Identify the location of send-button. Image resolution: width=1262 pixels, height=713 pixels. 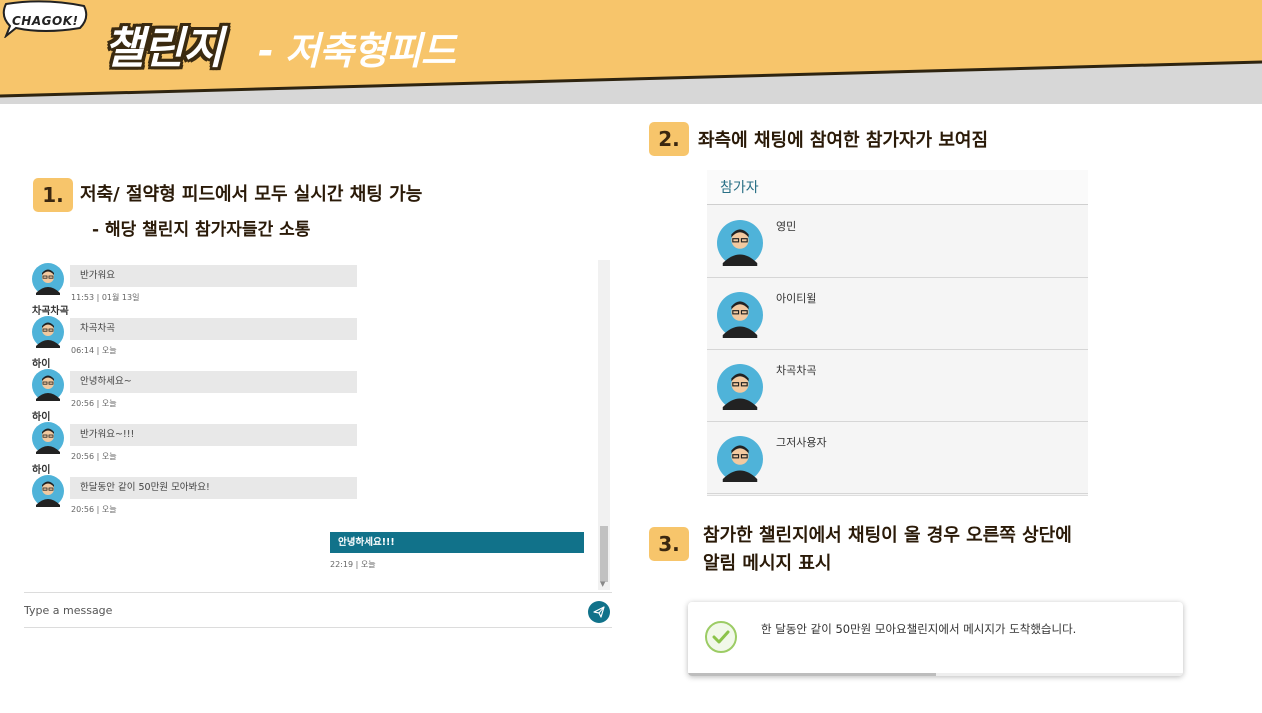
(599, 612).